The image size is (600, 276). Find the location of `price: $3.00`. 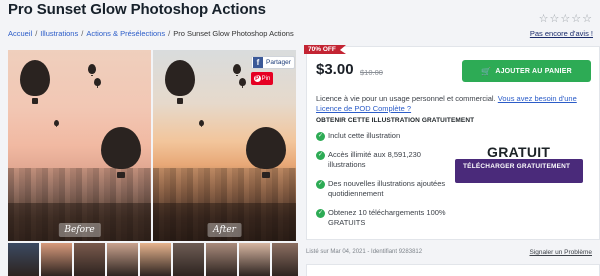

price: $3.00 is located at coordinates (335, 69).